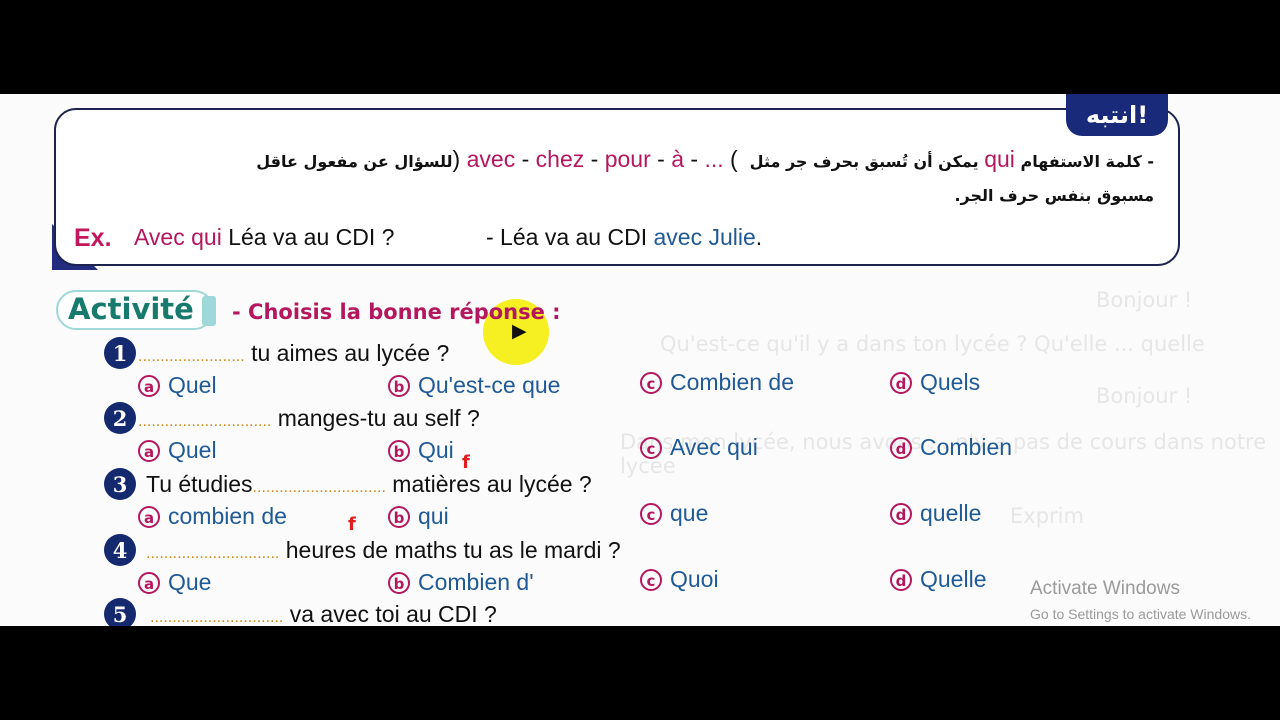  Describe the element at coordinates (476, 582) in the screenshot. I see `option-text: Combien d'` at that location.